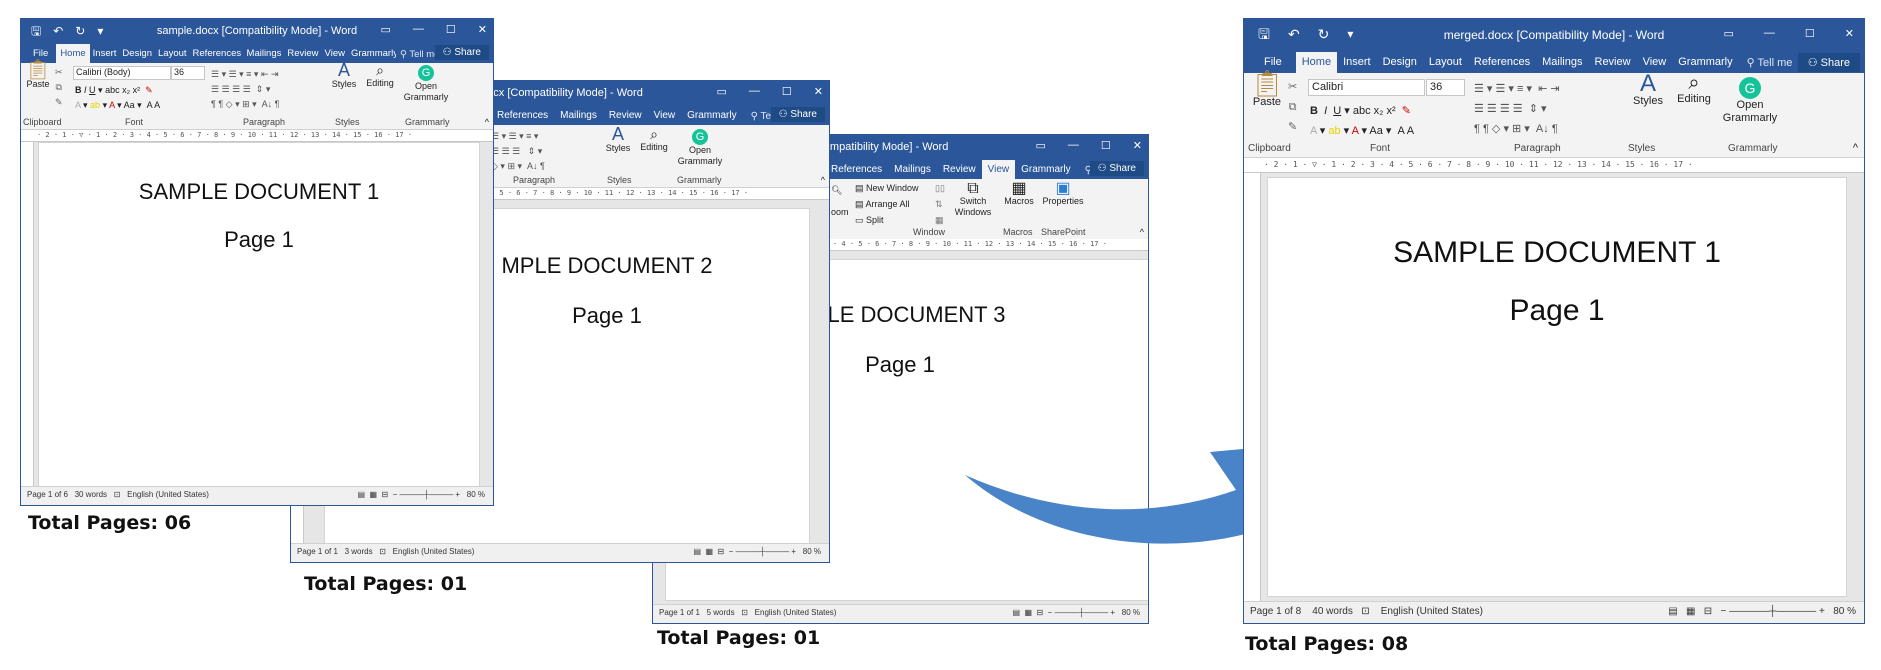 Image resolution: width=1881 pixels, height=670 pixels. What do you see at coordinates (1770, 62) in the screenshot?
I see `tell-me-search: ⚲ Tell me` at bounding box center [1770, 62].